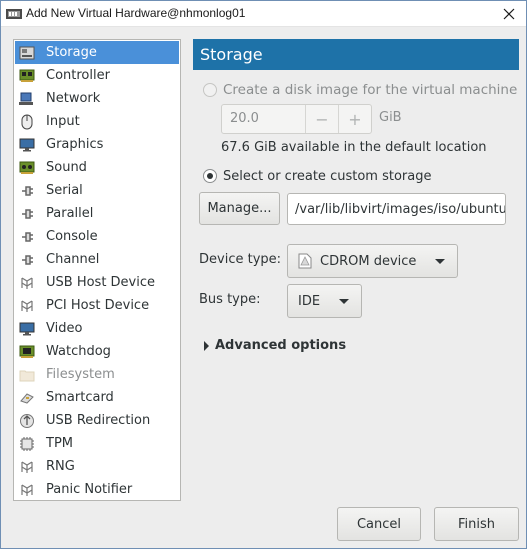 Image resolution: width=527 pixels, height=549 pixels. I want to click on sidebar-item-serial: Serial, so click(97, 190).